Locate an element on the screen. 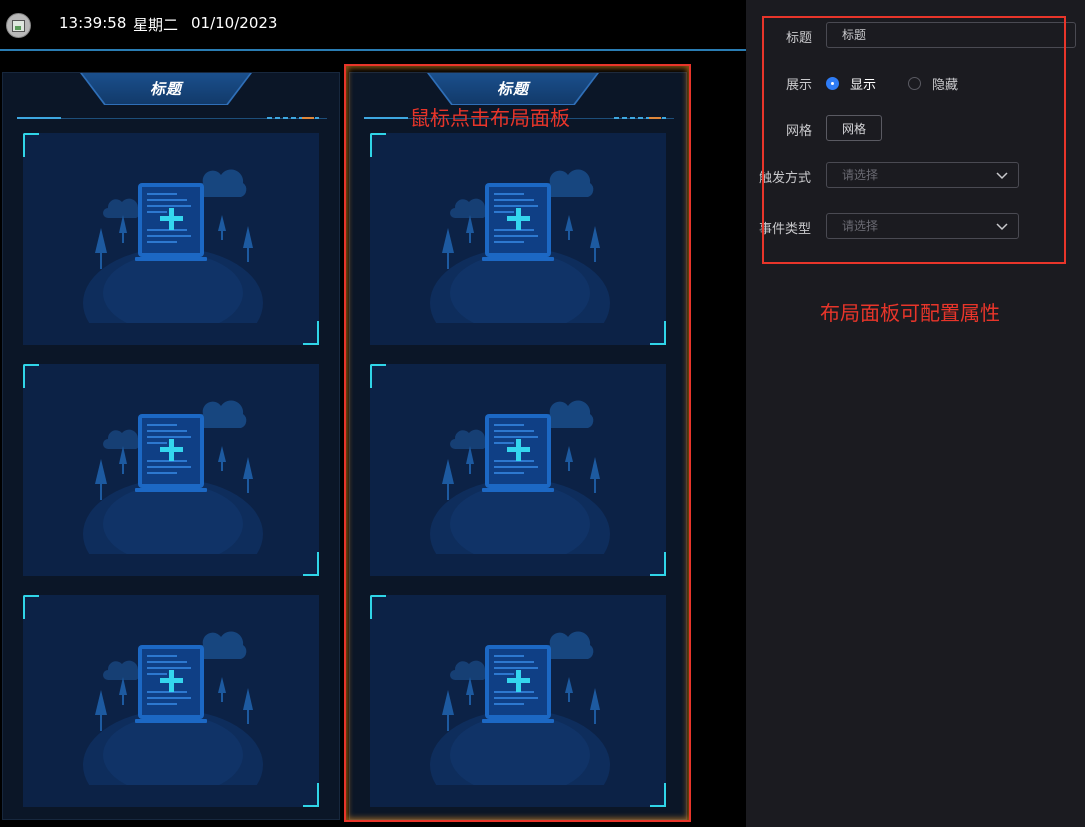  avatar is located at coordinates (18, 25).